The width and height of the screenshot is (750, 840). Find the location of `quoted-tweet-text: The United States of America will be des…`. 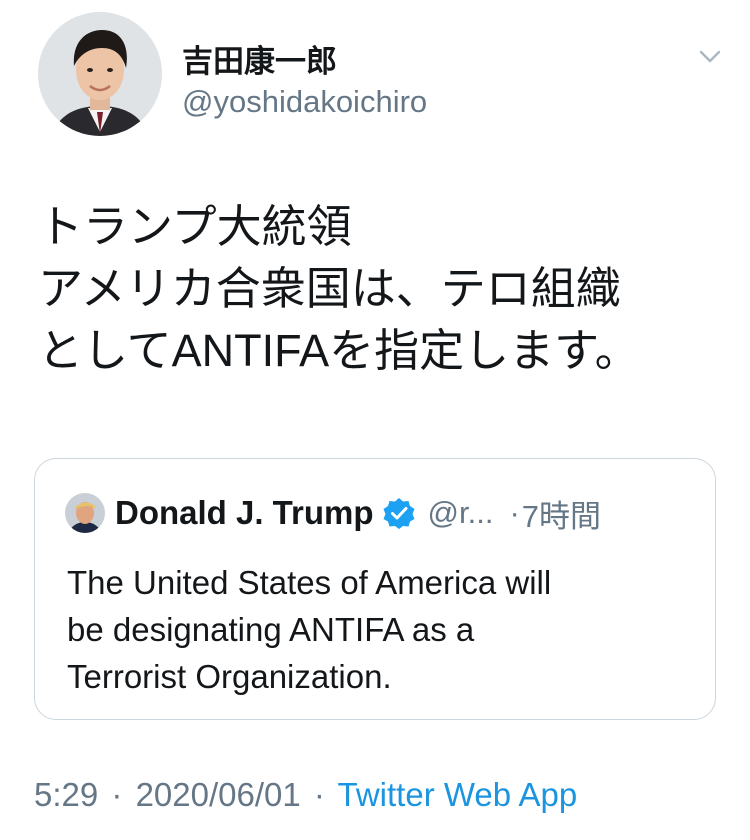

quoted-tweet-text: The United States of America will be des… is located at coordinates (382, 629).